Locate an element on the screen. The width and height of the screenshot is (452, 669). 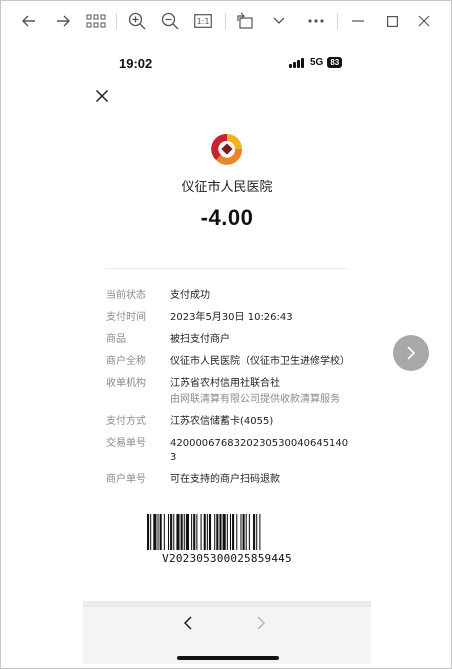
rotate-icon is located at coordinates (245, 21).